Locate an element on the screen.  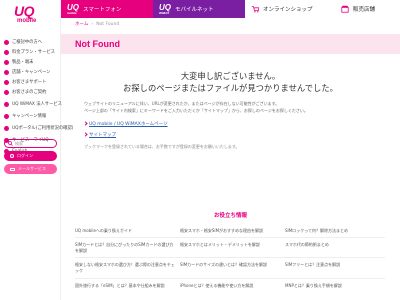
info-link: 国外旅行する「eSIM」とは？基本や仕組みを解説 is located at coordinates (125, 286).